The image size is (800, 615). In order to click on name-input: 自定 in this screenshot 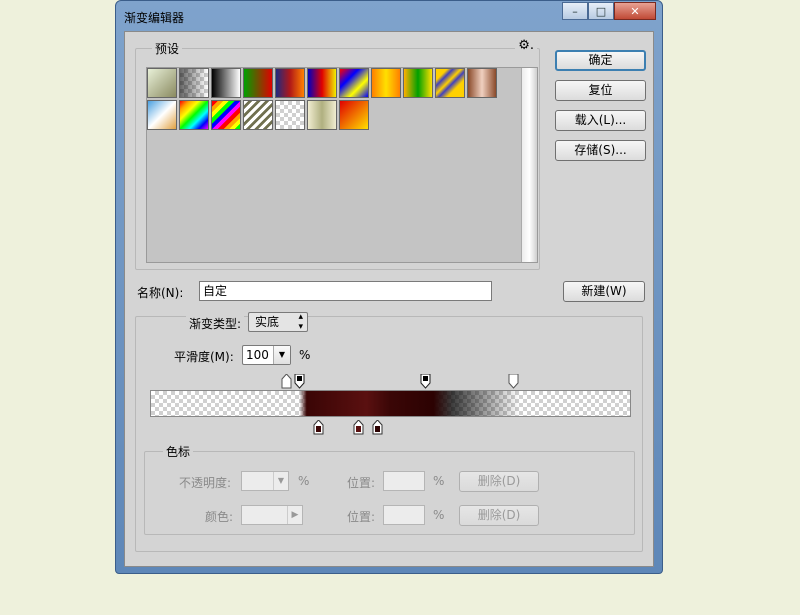, I will do `click(345, 291)`.